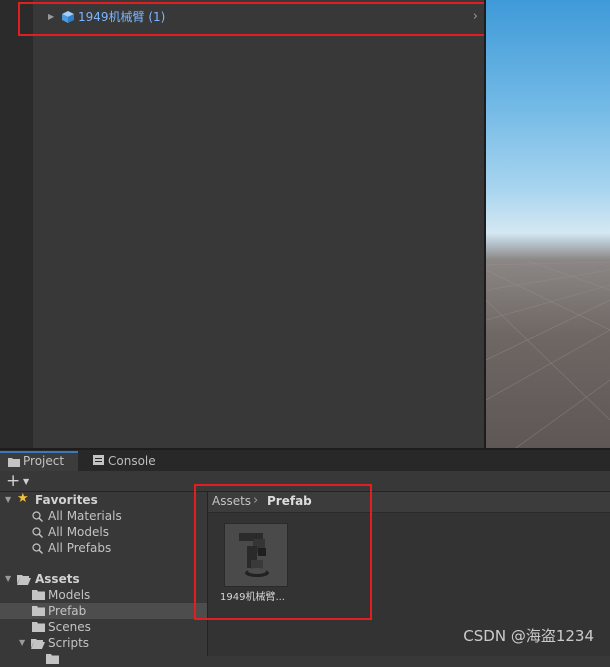  Describe the element at coordinates (548, 224) in the screenshot. I see `scene-view` at that location.